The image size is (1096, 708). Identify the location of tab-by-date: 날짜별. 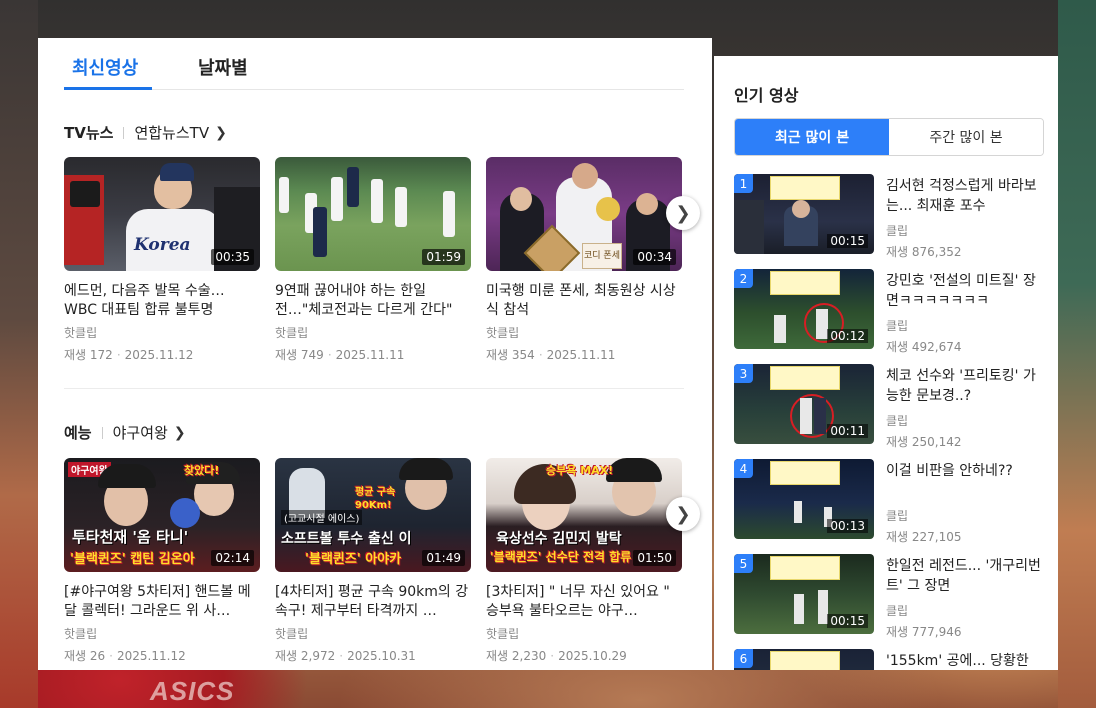
(223, 67).